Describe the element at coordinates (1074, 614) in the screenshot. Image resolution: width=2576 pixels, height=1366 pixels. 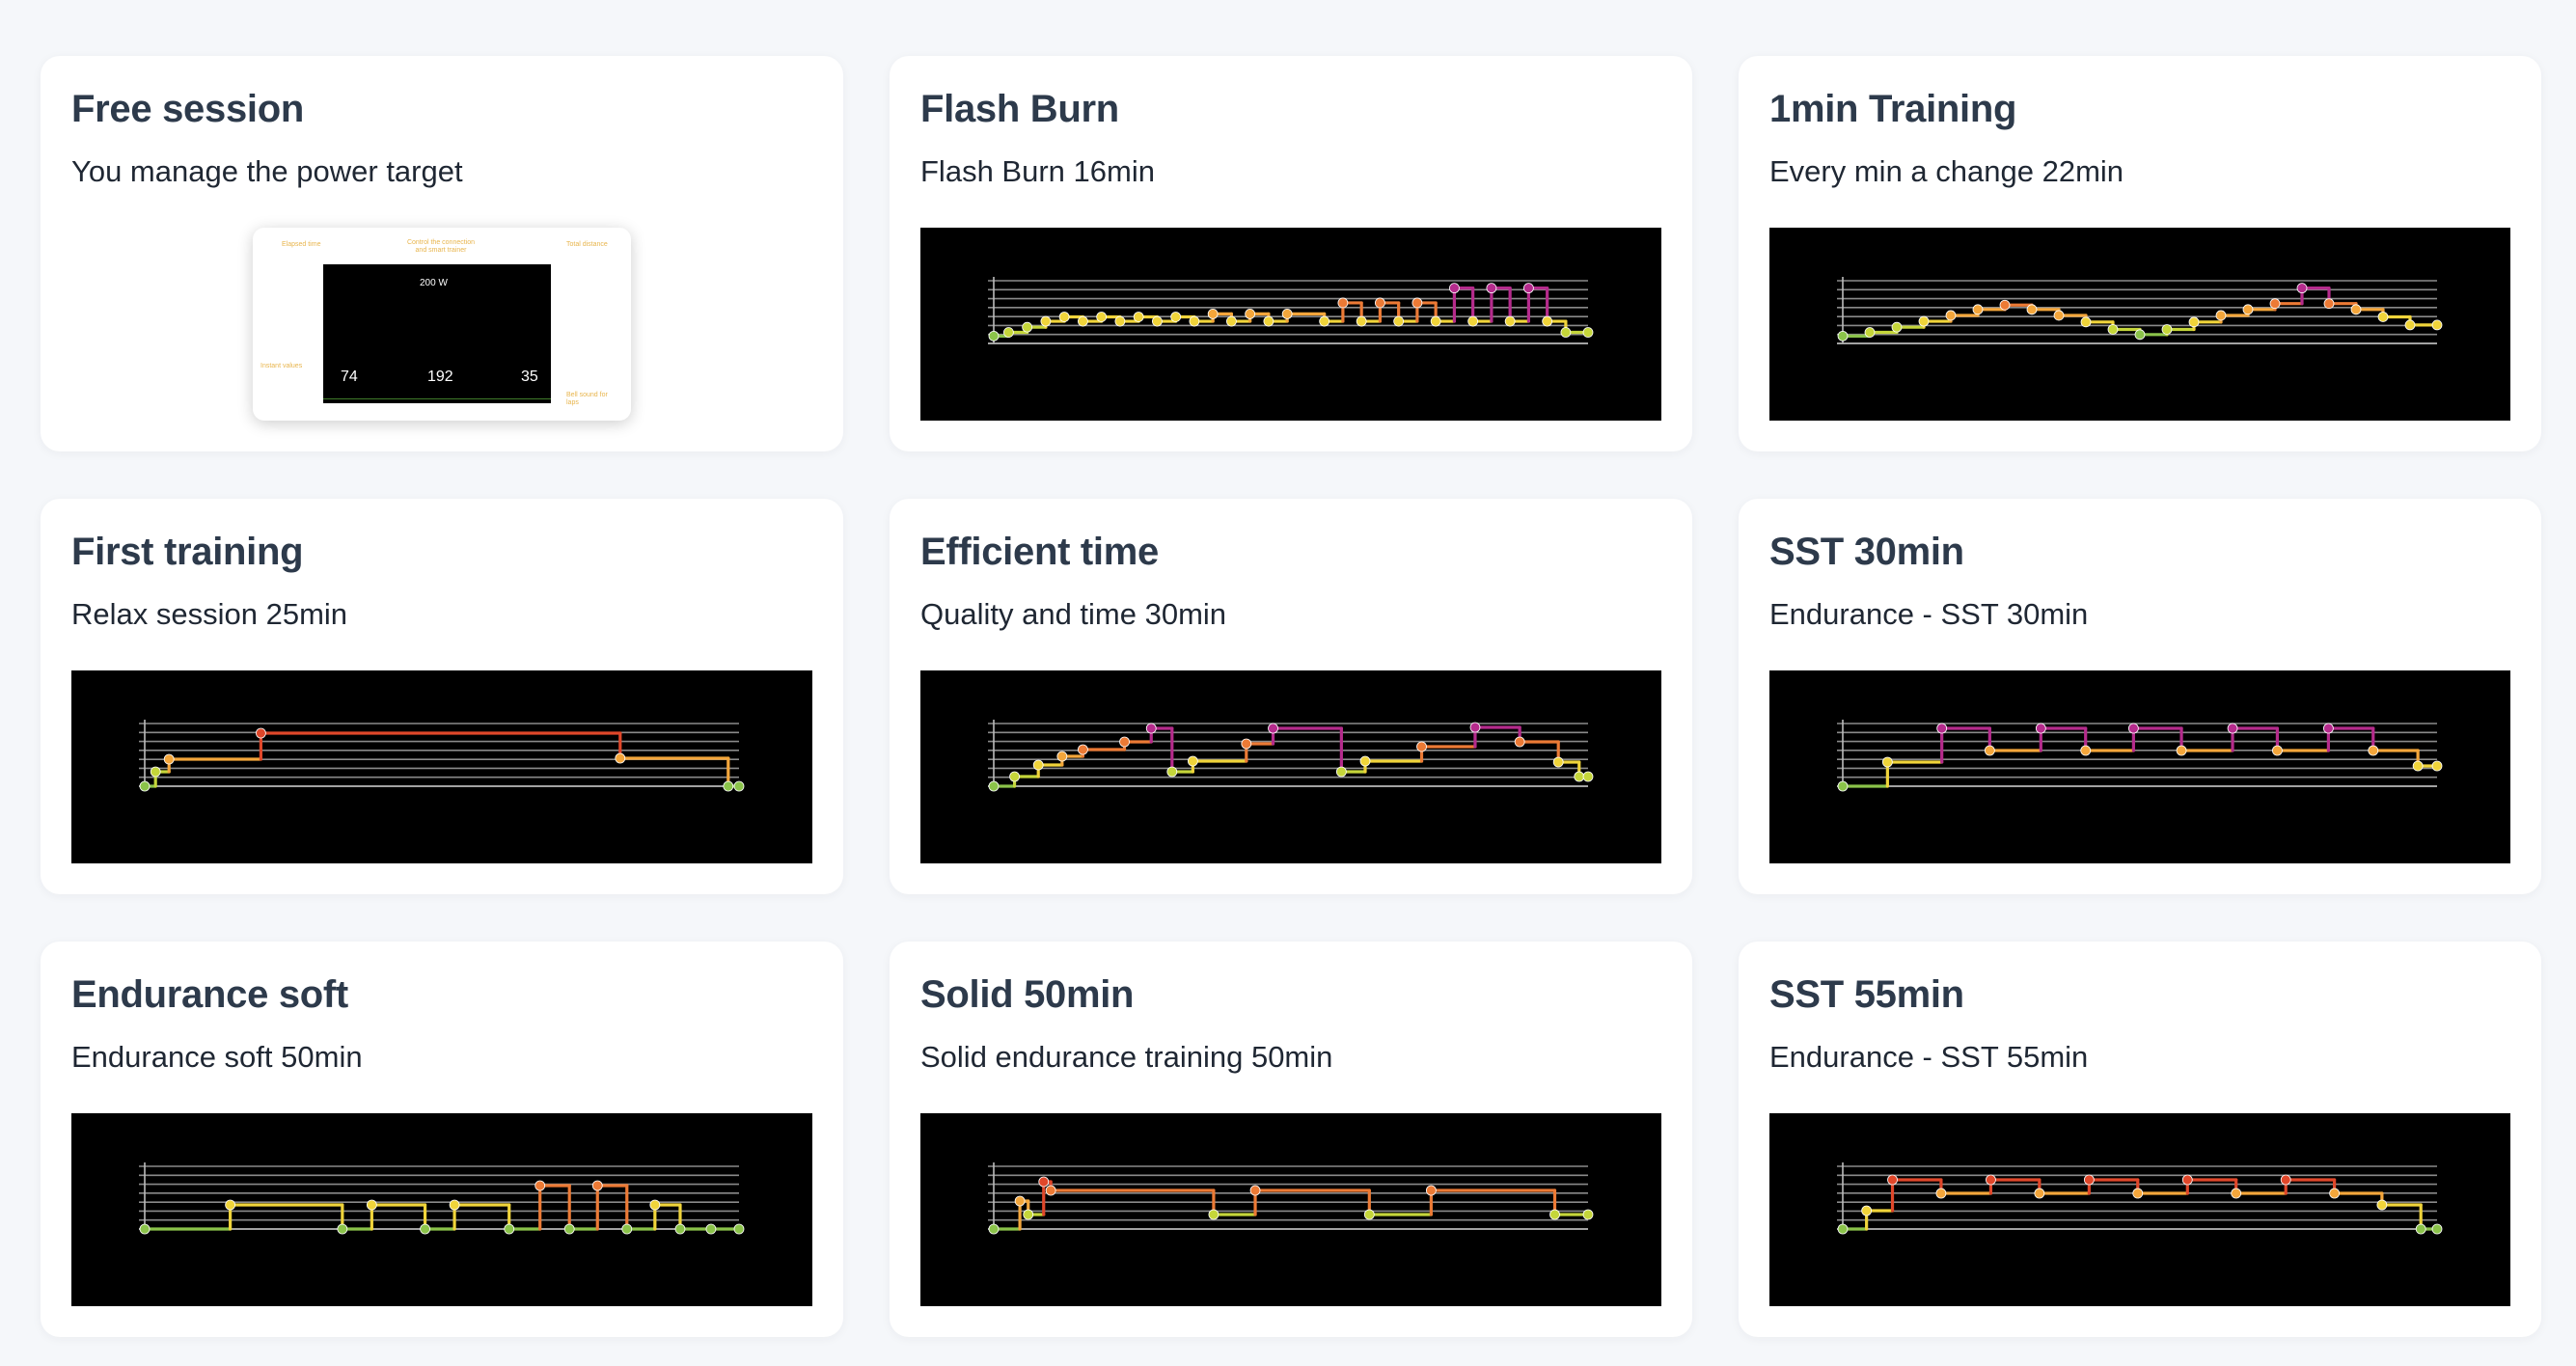
I see `workout-subtitle: Quality and time 30min` at that location.